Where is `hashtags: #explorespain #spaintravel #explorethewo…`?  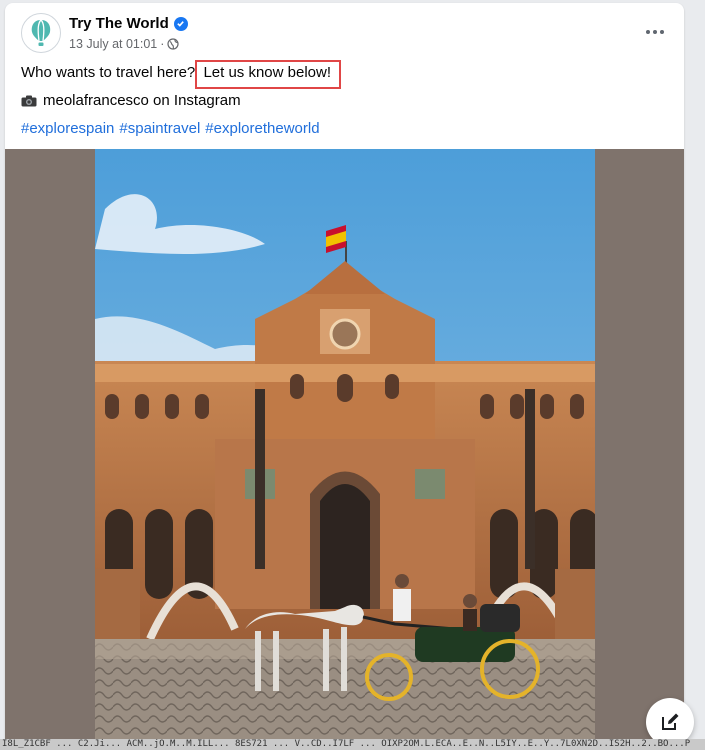 hashtags: #explorespain #spaintravel #explorethewo… is located at coordinates (170, 128).